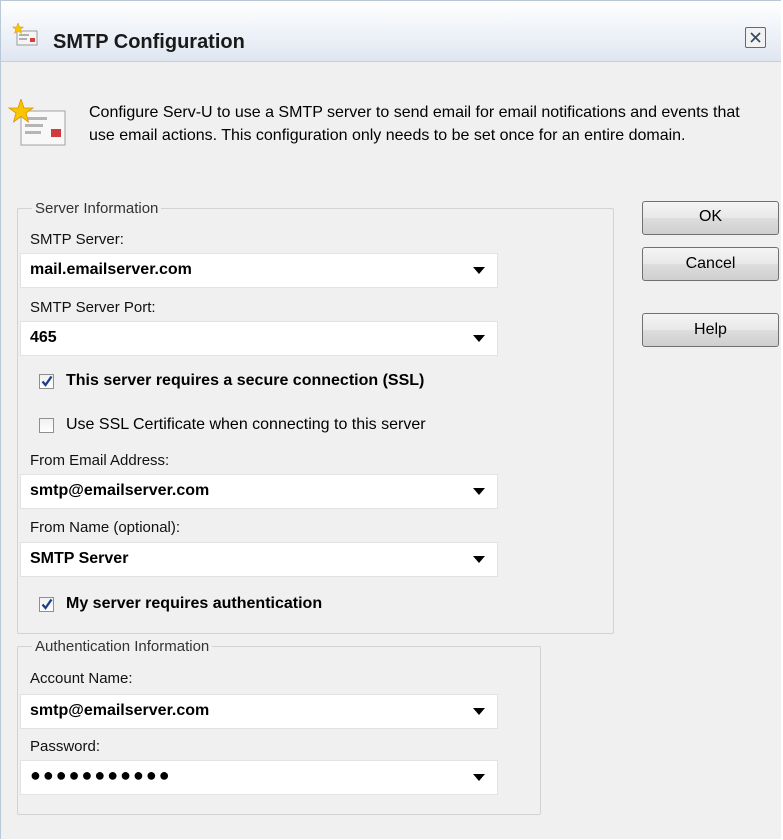 The width and height of the screenshot is (783, 840). I want to click on from-name-value: SMTP Server, so click(79, 558).